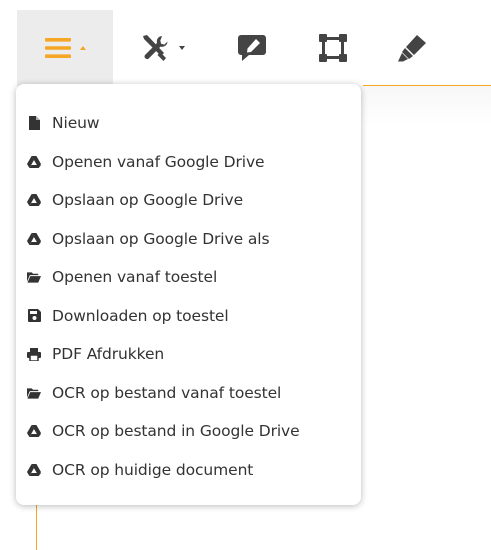 The image size is (491, 550). What do you see at coordinates (161, 238) in the screenshot?
I see `menu-item-label: Opslaan op Google Drive als` at bounding box center [161, 238].